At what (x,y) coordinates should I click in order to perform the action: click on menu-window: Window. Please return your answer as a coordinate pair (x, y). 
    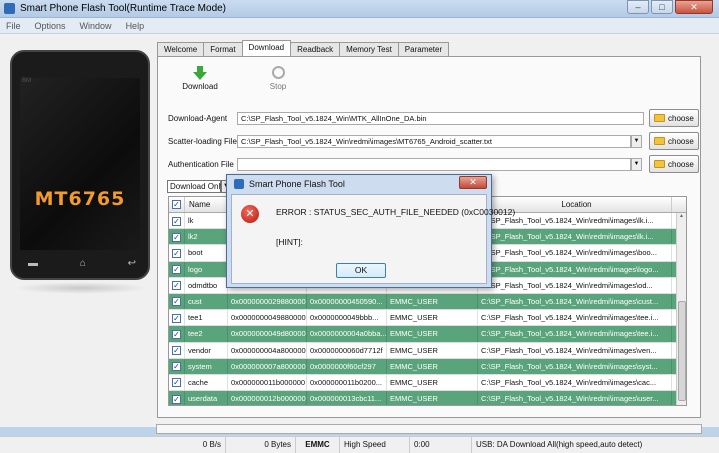
    Looking at the image, I should click on (96, 26).